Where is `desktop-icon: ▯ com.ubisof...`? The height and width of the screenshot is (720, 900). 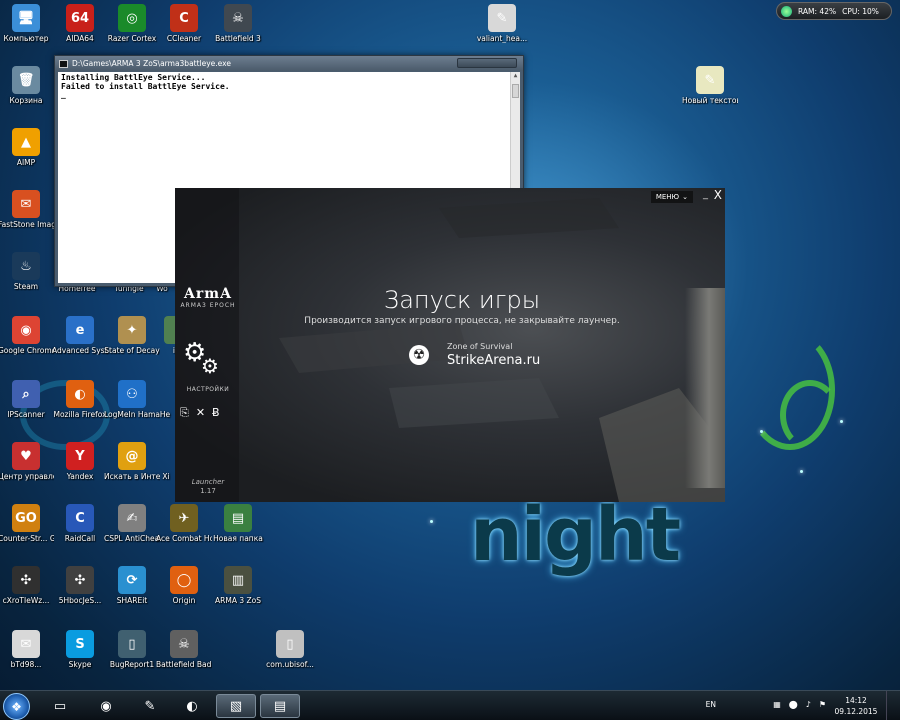 desktop-icon: ▯ com.ubisof... is located at coordinates (290, 649).